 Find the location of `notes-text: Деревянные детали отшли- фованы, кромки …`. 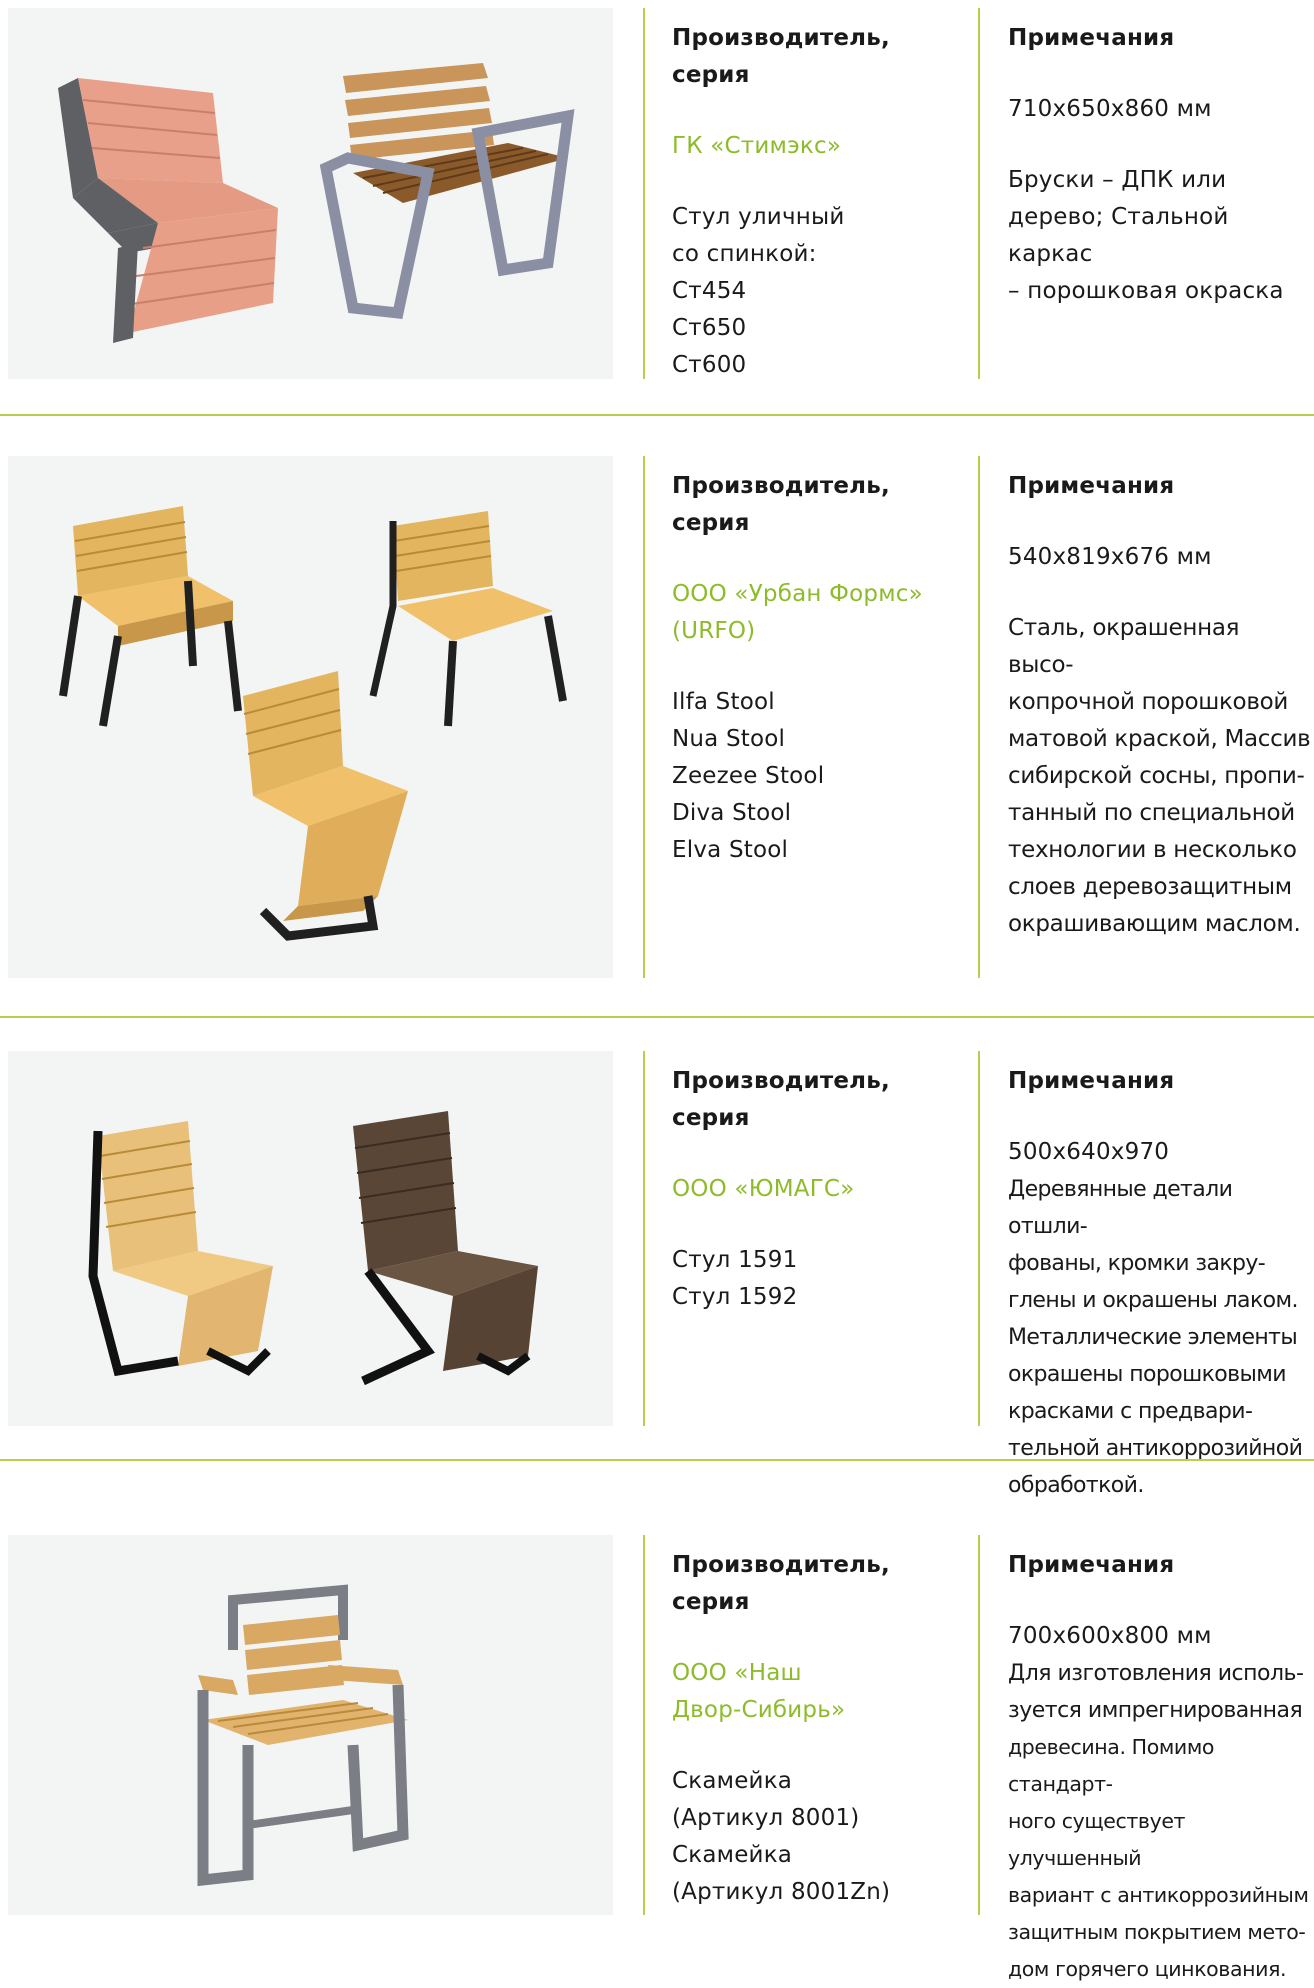

notes-text: Деревянные детали отшли- фованы, кромки … is located at coordinates (1159, 1337).